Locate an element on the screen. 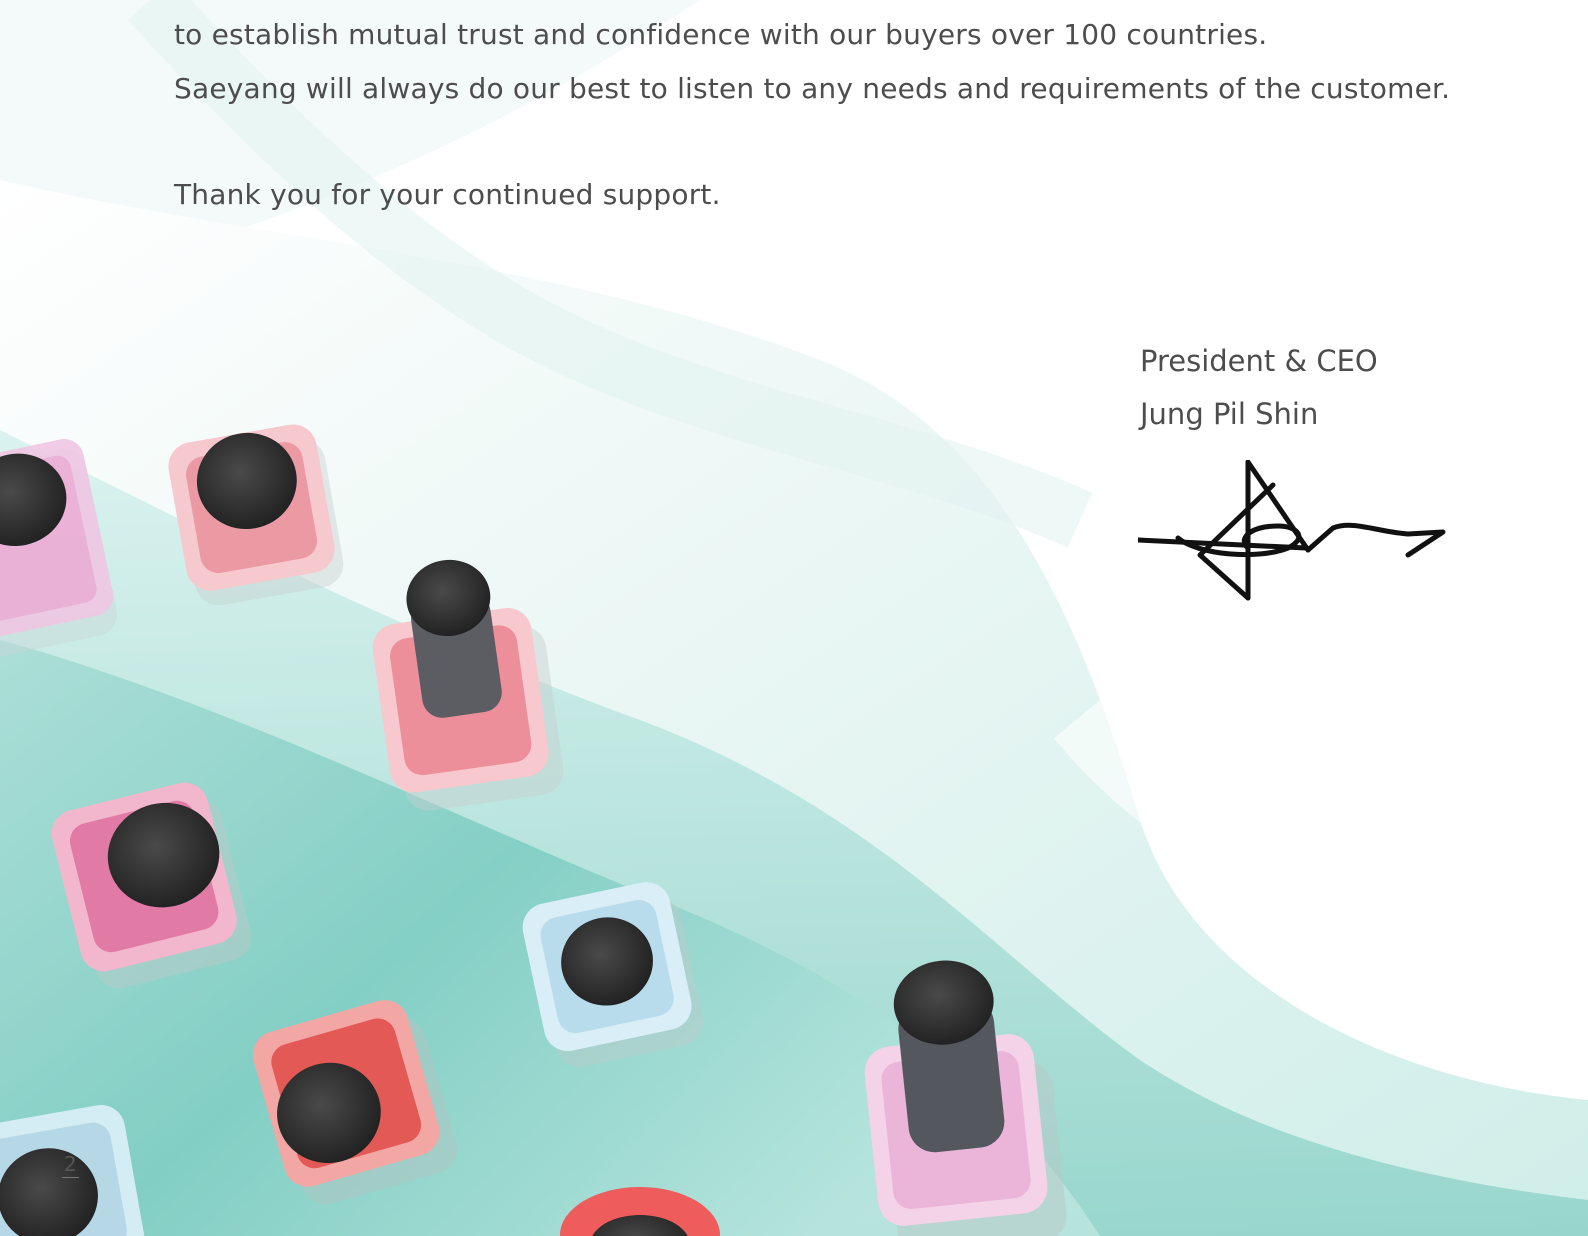  signatory-title: President & CEO is located at coordinates (1259, 361).